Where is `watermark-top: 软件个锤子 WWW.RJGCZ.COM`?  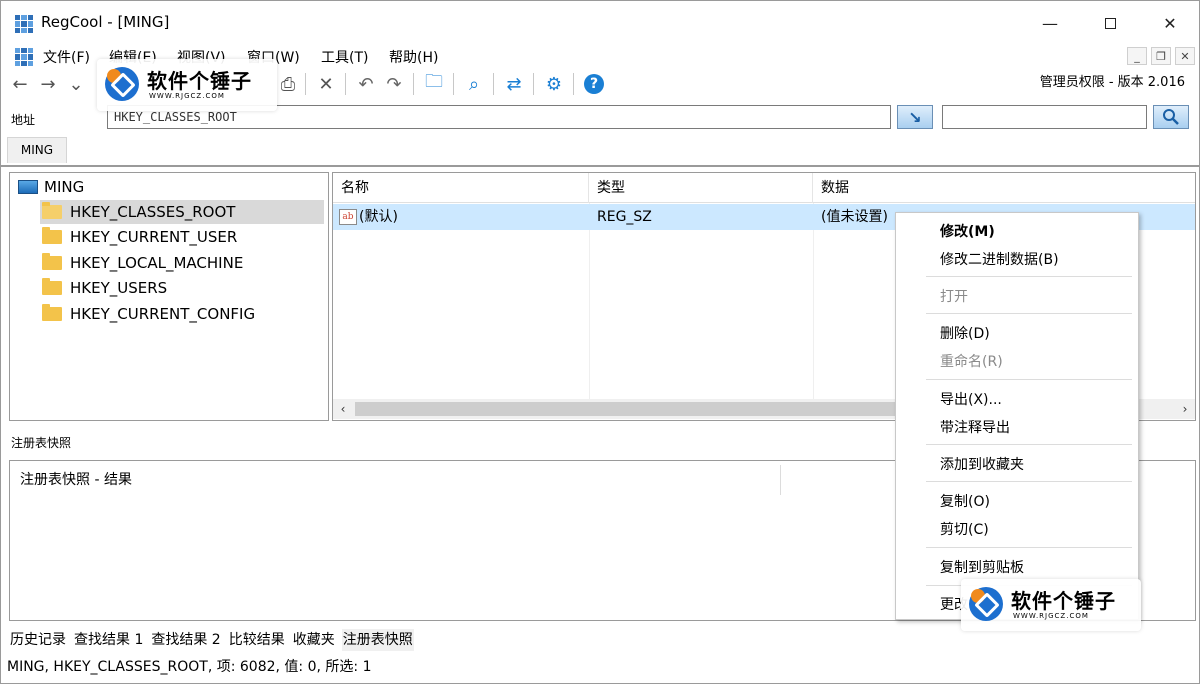 watermark-top: 软件个锤子 WWW.RJGCZ.COM is located at coordinates (187, 85).